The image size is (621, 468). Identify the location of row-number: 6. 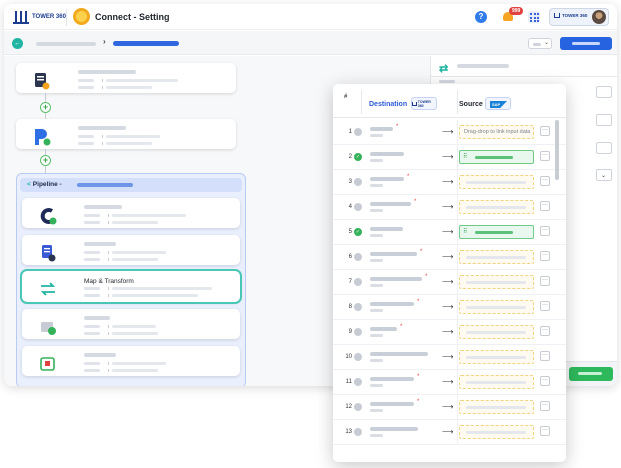
(350, 257).